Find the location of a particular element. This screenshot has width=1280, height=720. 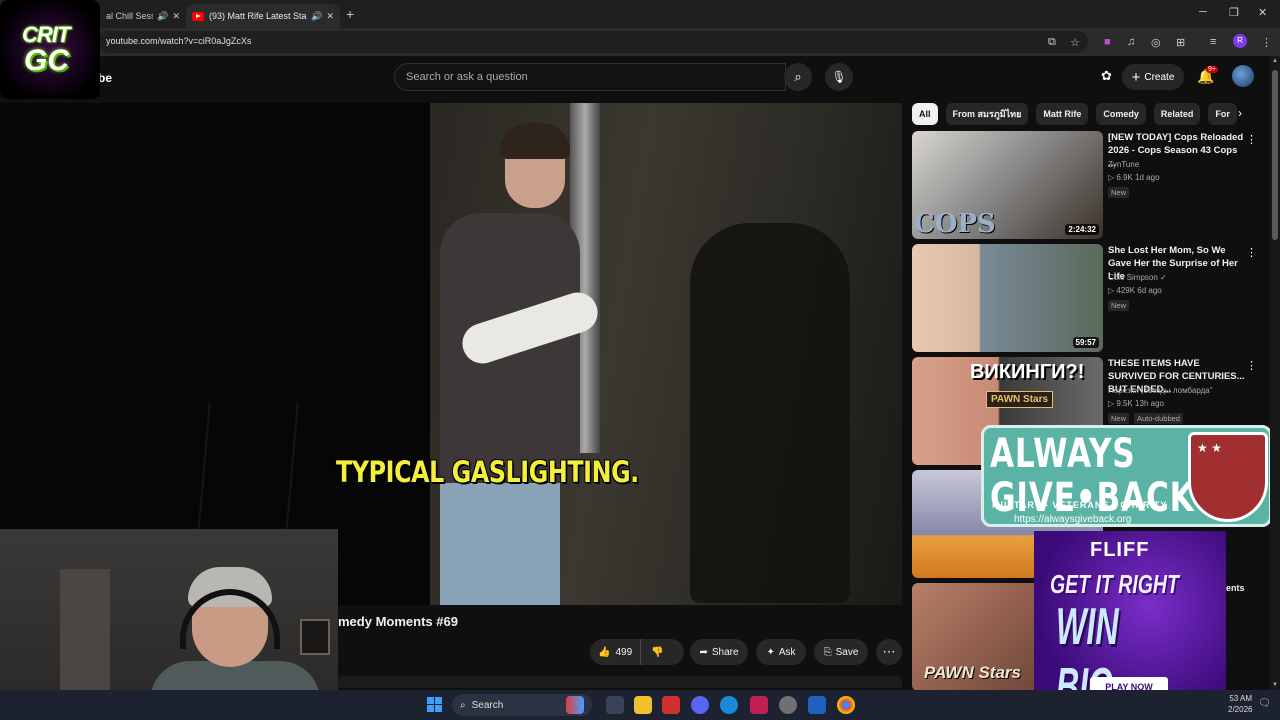

address-bar: youtube.com/watch?v=ciR0aJgZcXs is located at coordinates (593, 42).